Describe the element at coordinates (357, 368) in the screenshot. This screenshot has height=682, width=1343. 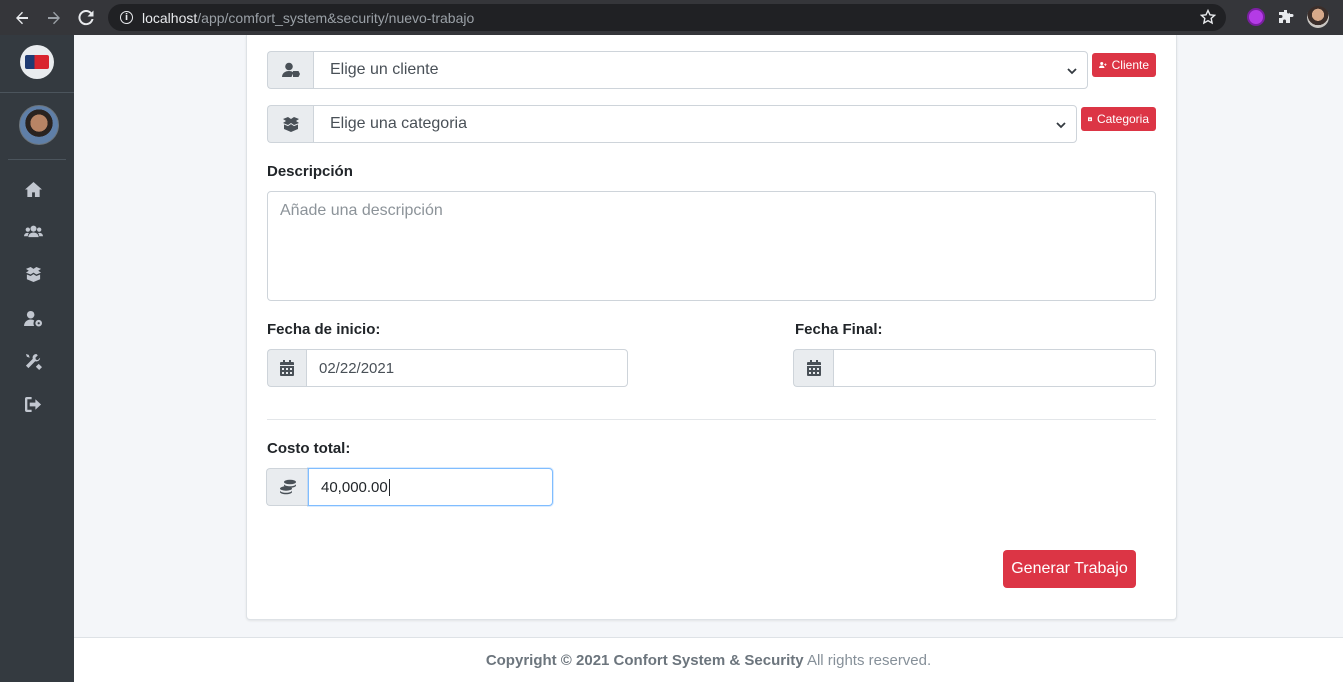
I see `fecha-inicio-value: 02/22/2021` at that location.